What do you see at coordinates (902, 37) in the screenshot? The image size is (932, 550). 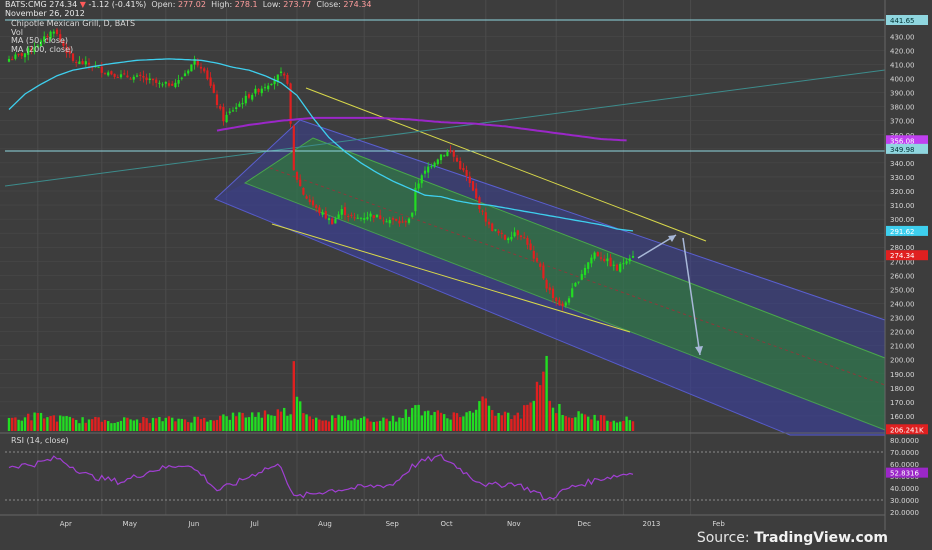 I see `price-tick-label: 430.00` at bounding box center [902, 37].